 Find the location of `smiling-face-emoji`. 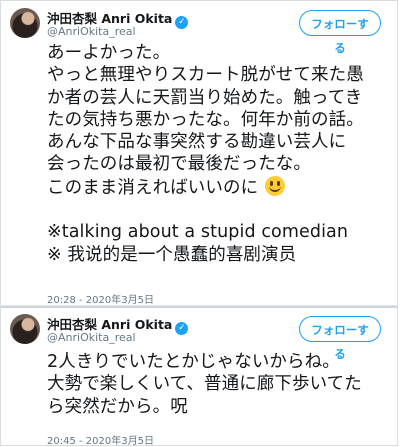

smiling-face-emoji is located at coordinates (274, 185).